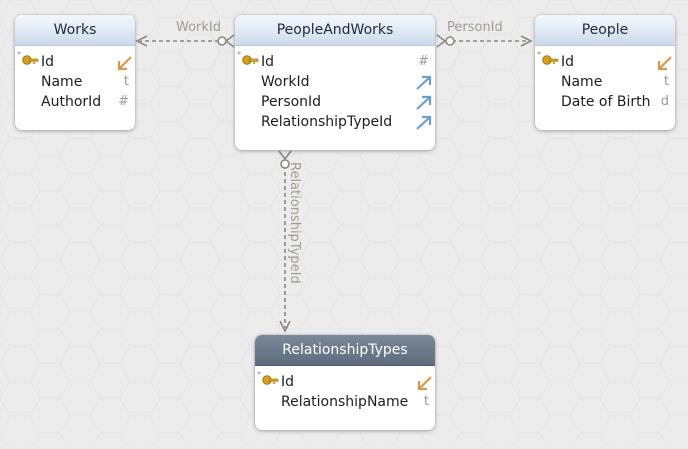  What do you see at coordinates (335, 30) in the screenshot?
I see `table-peopleandworks-title: PeopleAndWorks` at bounding box center [335, 30].